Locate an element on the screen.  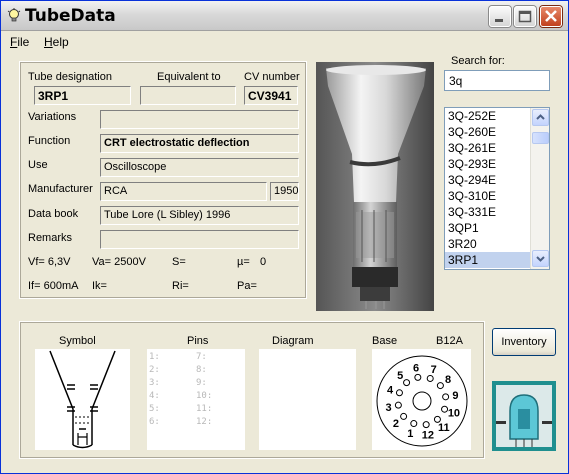
use-field: Oscilloscope is located at coordinates (199, 167).